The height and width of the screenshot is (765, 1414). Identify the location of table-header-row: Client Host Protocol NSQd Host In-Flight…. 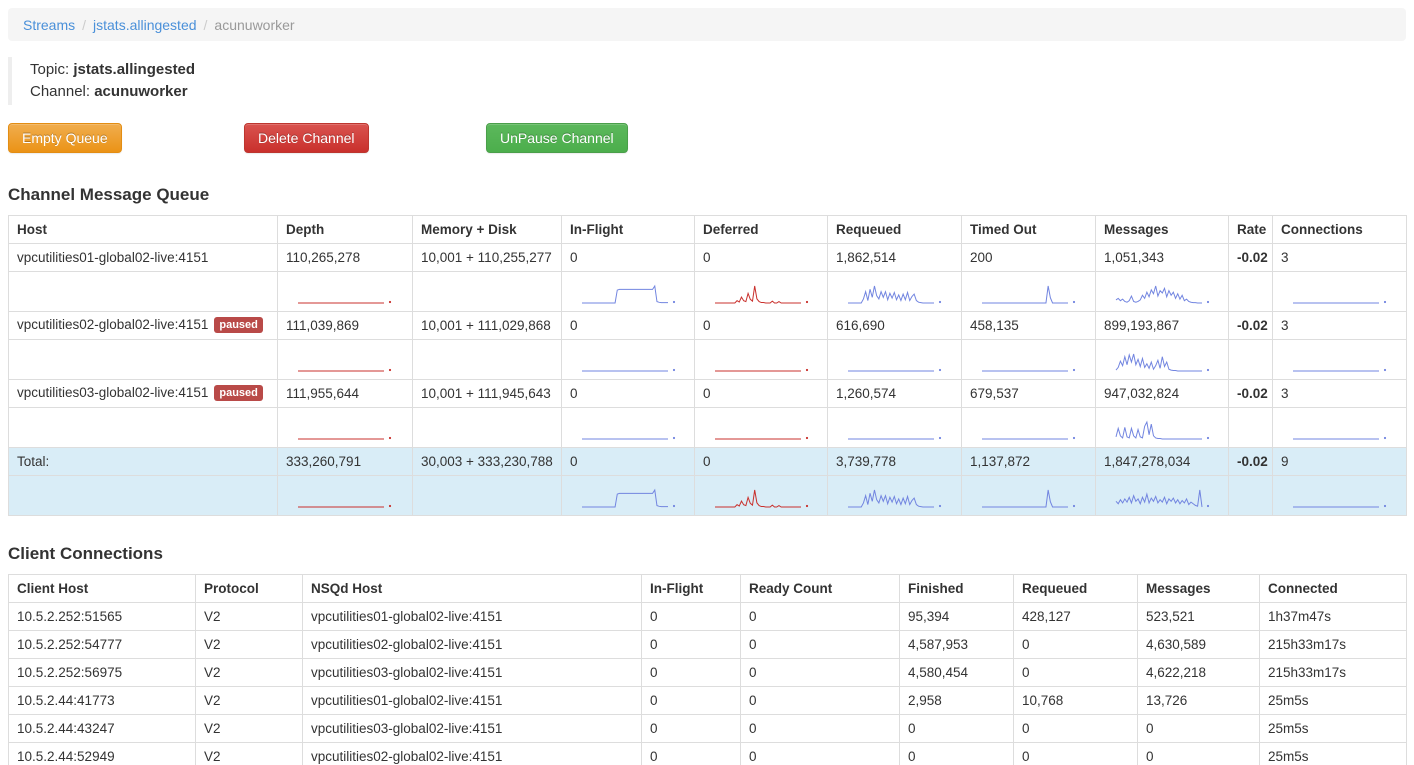
(707, 588).